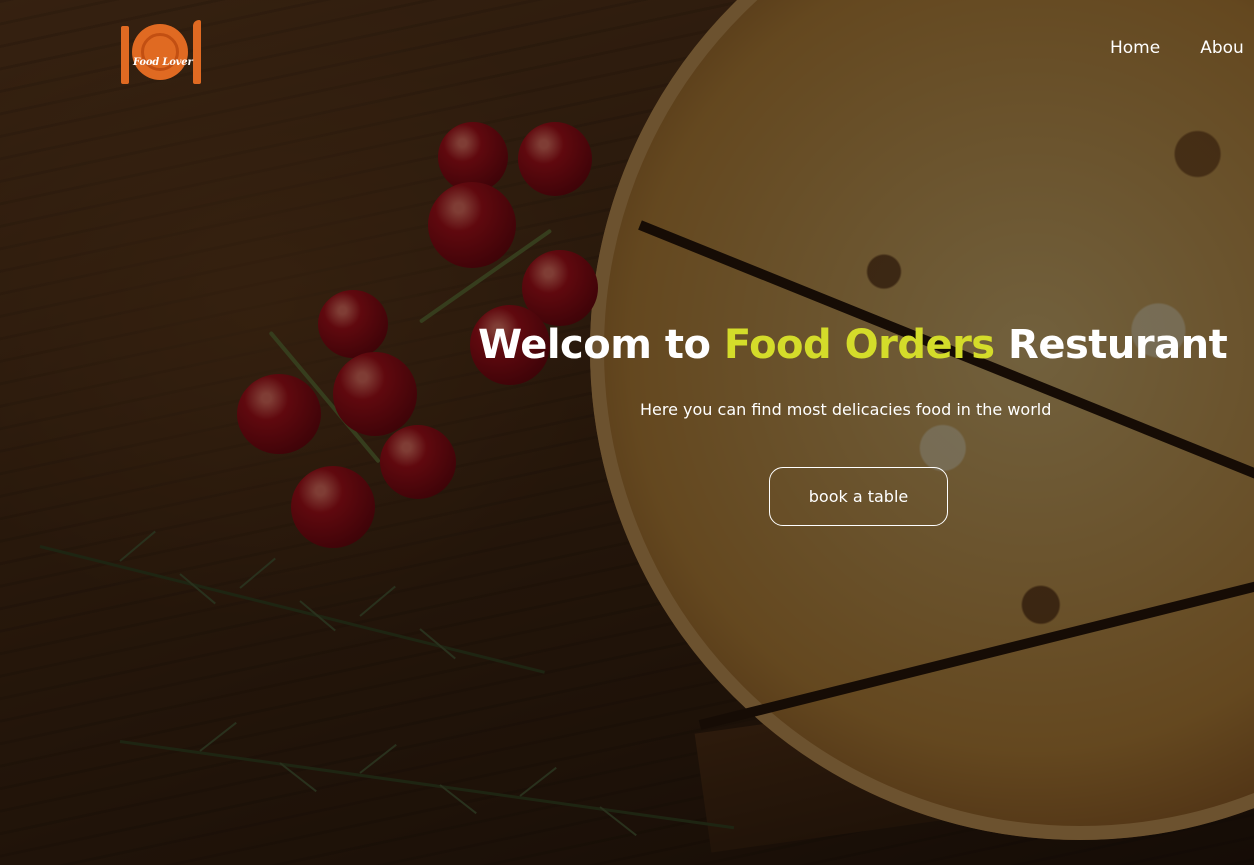  I want to click on nav-link-home: Home, so click(1135, 48).